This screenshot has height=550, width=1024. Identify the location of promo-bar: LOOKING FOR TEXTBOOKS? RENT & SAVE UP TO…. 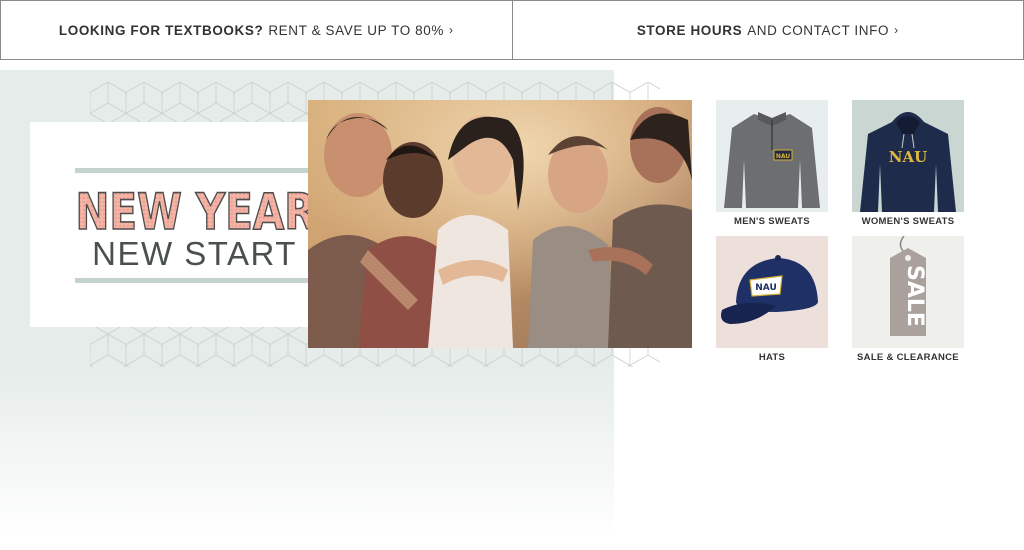
(512, 30).